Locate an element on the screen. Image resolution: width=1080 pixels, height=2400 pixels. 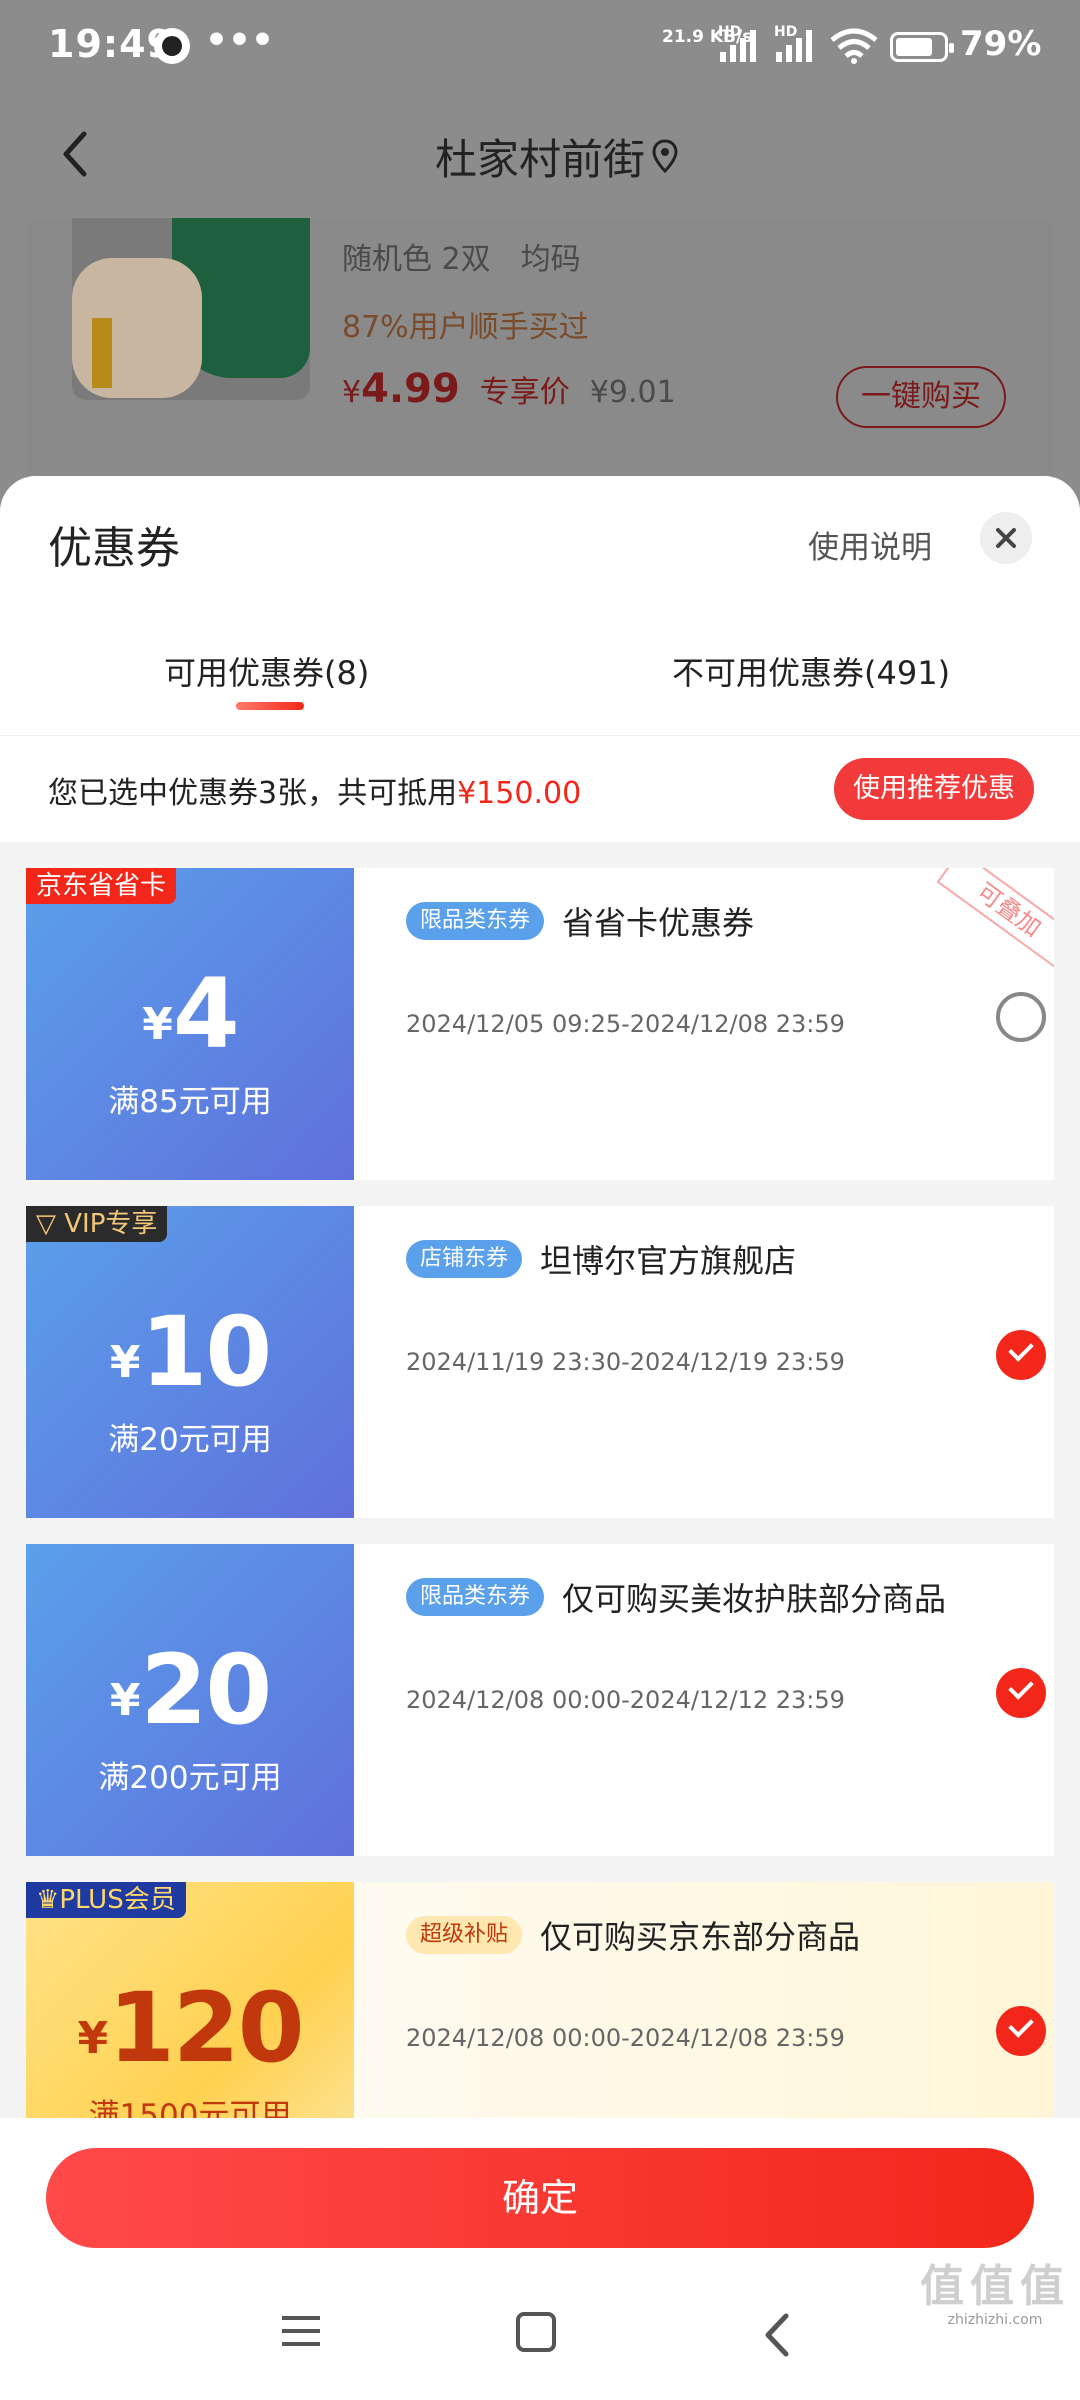
watermark-logo: 值值值 is located at coordinates (995, 2286).